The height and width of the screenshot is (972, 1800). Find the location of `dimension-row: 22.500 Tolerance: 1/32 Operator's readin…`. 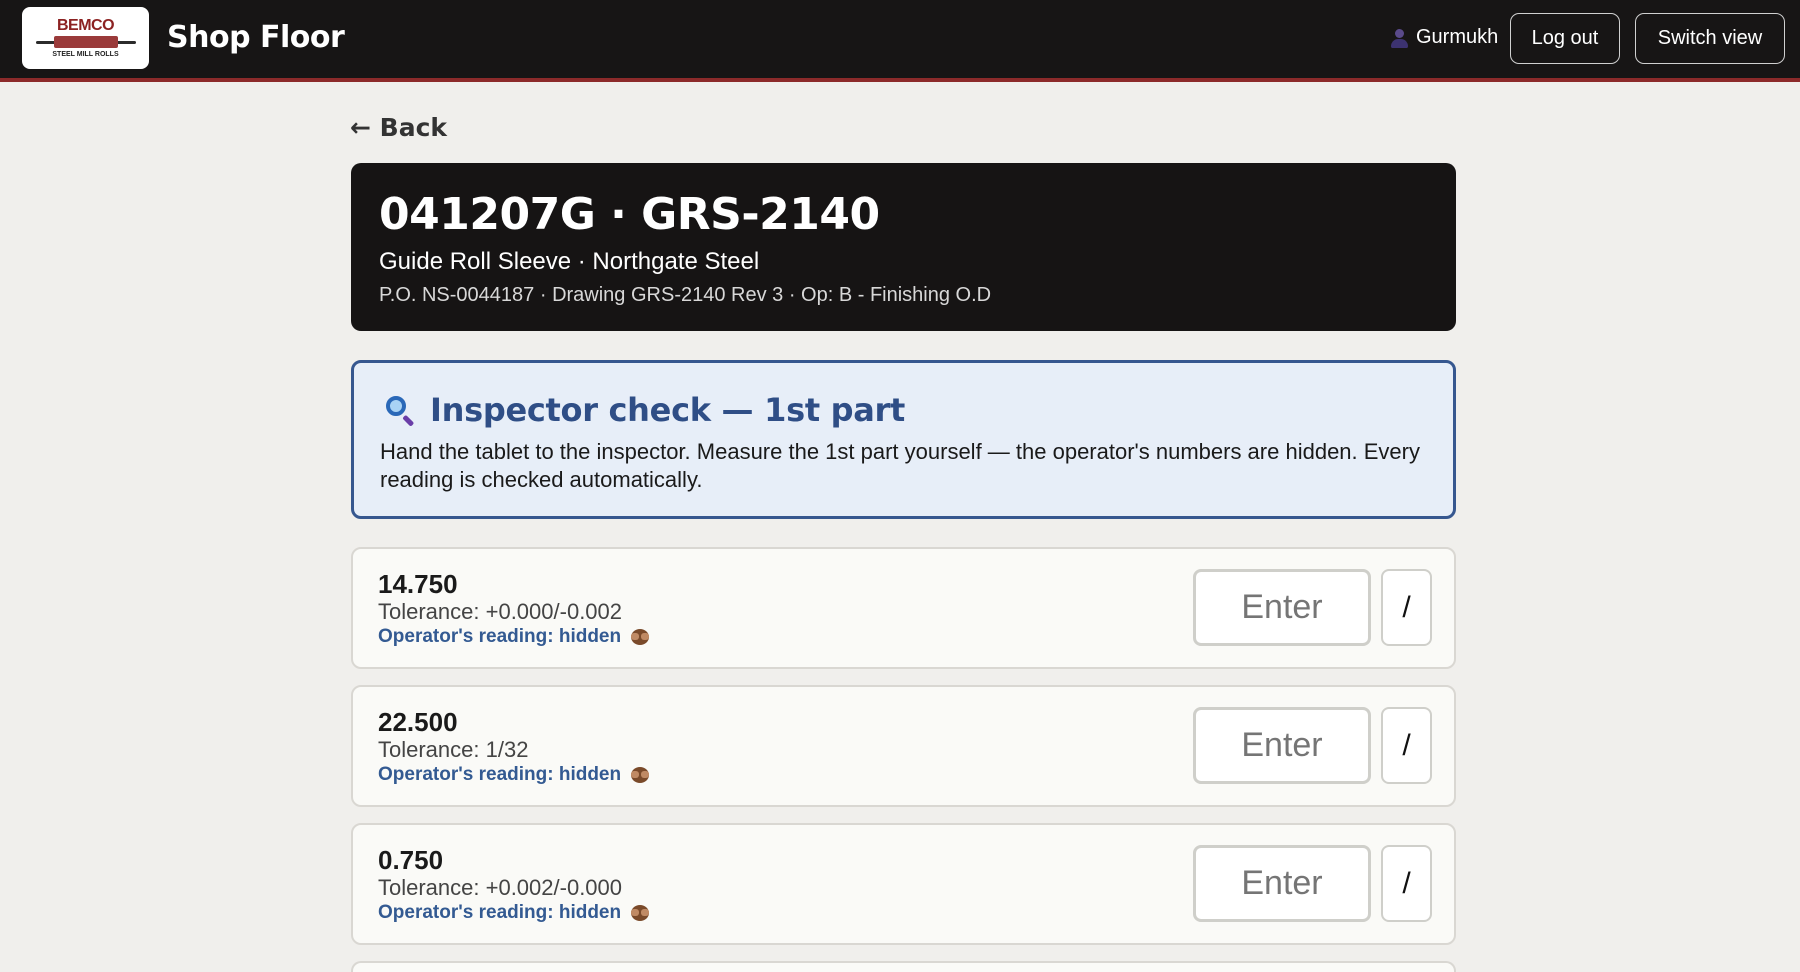

dimension-row: 22.500 Tolerance: 1/32 Operator's readin… is located at coordinates (903, 746).